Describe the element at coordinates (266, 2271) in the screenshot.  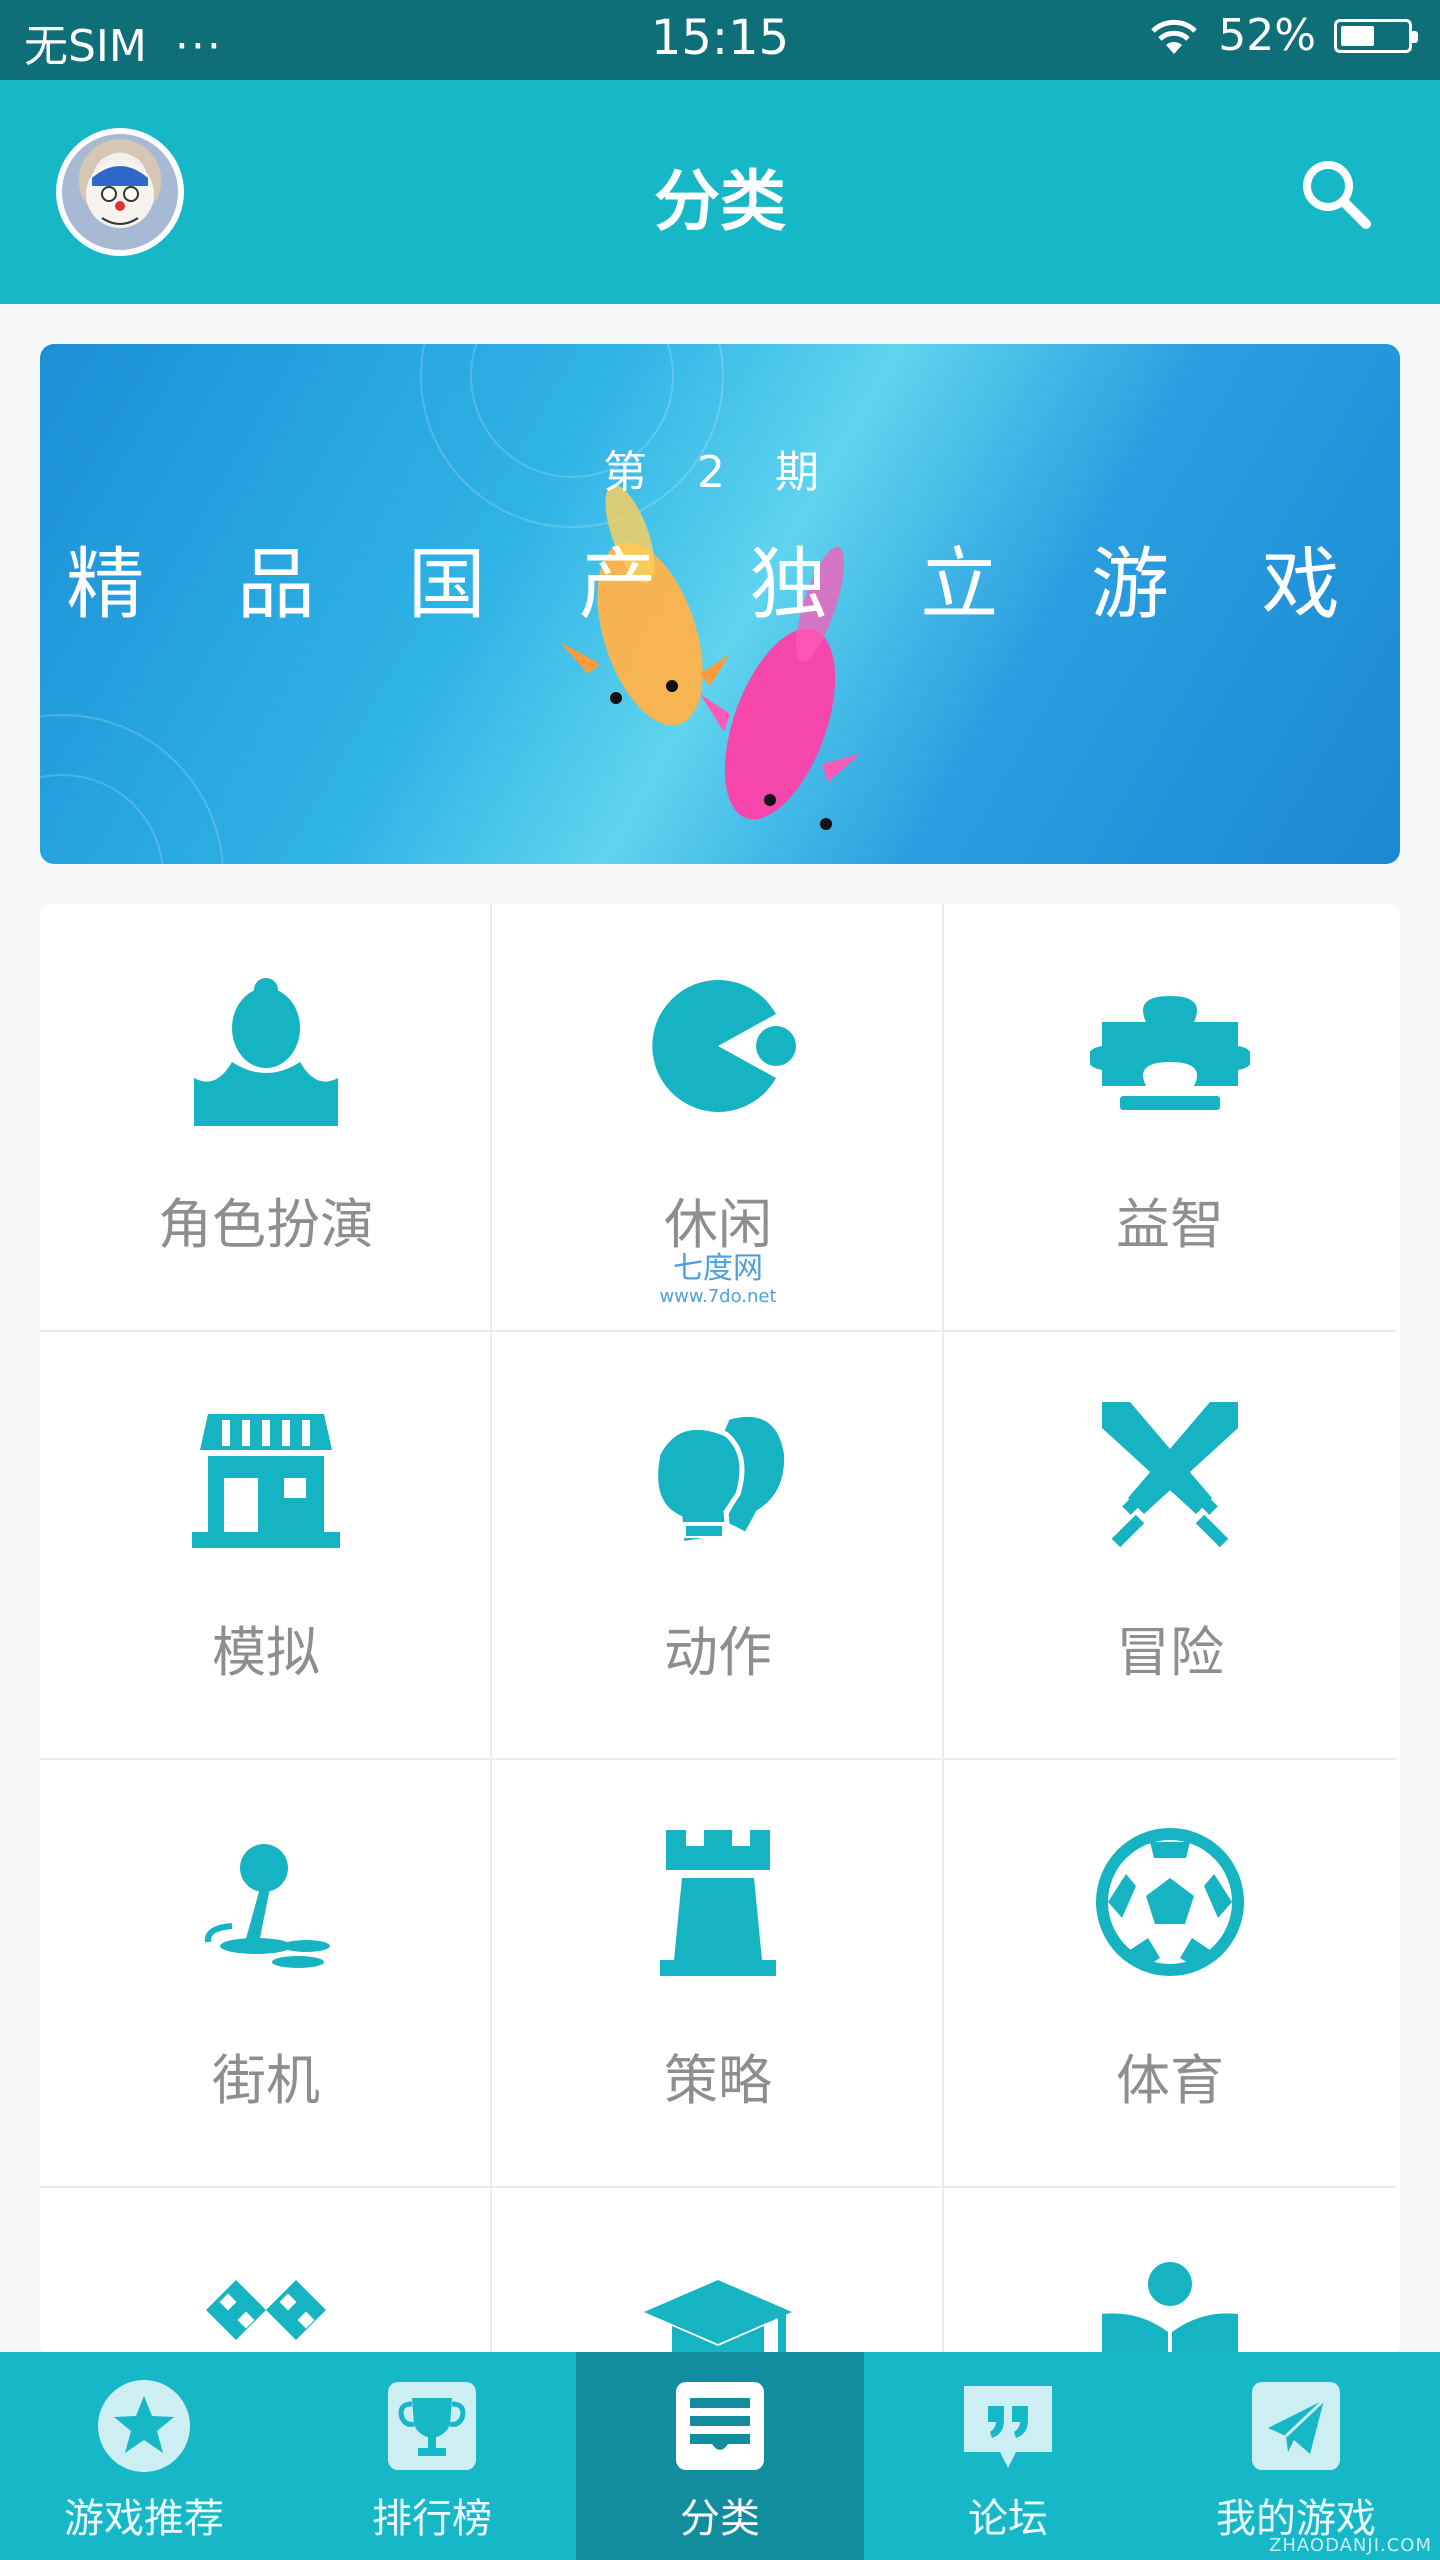
I see `category-racing` at that location.